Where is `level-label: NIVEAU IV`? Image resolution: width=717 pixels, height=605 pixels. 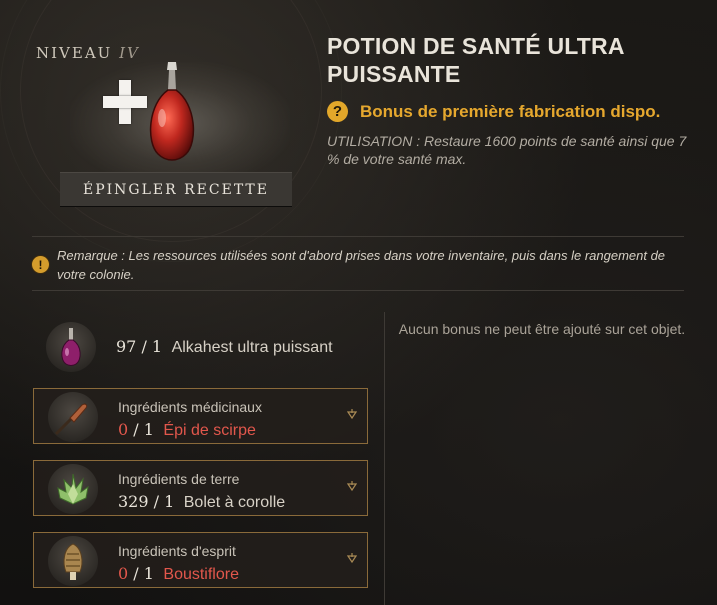 level-label: NIVEAU IV is located at coordinates (88, 53).